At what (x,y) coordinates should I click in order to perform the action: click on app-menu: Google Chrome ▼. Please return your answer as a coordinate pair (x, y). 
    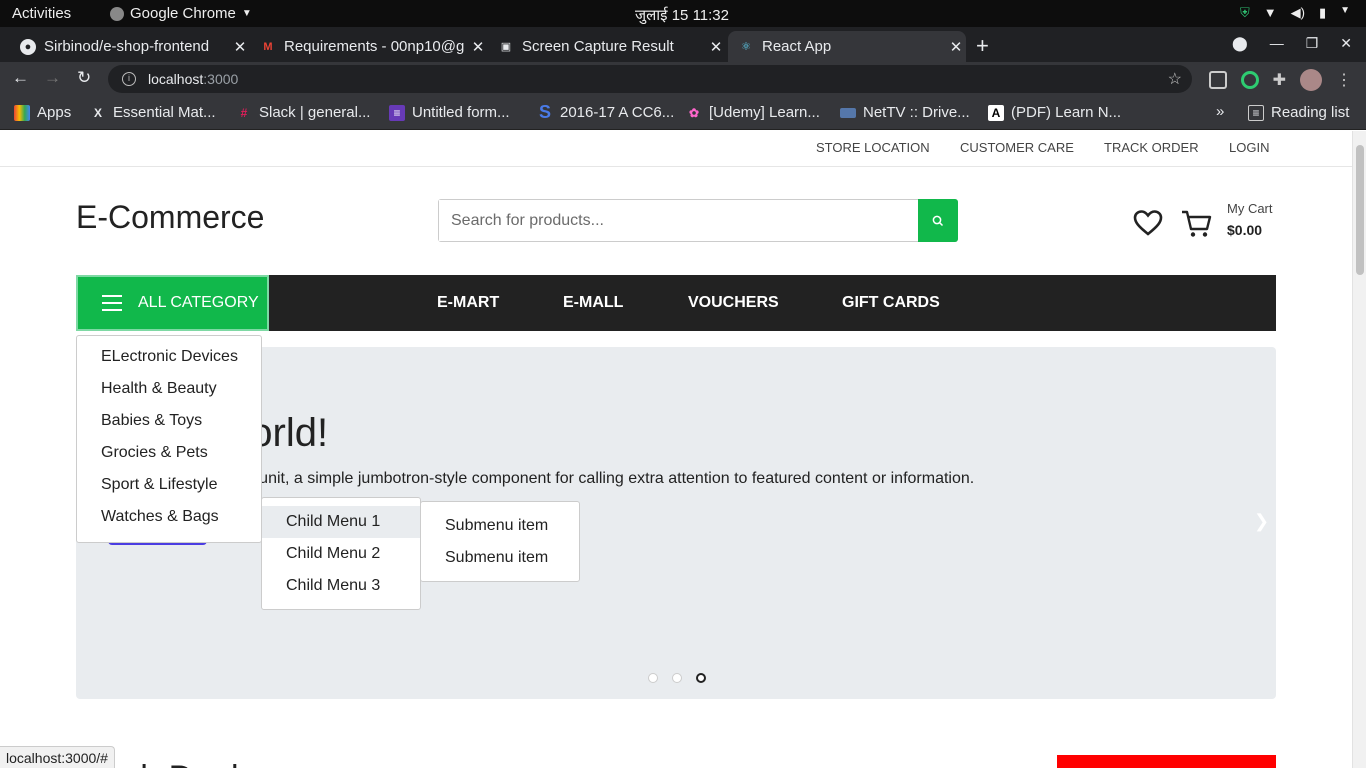
    Looking at the image, I should click on (181, 13).